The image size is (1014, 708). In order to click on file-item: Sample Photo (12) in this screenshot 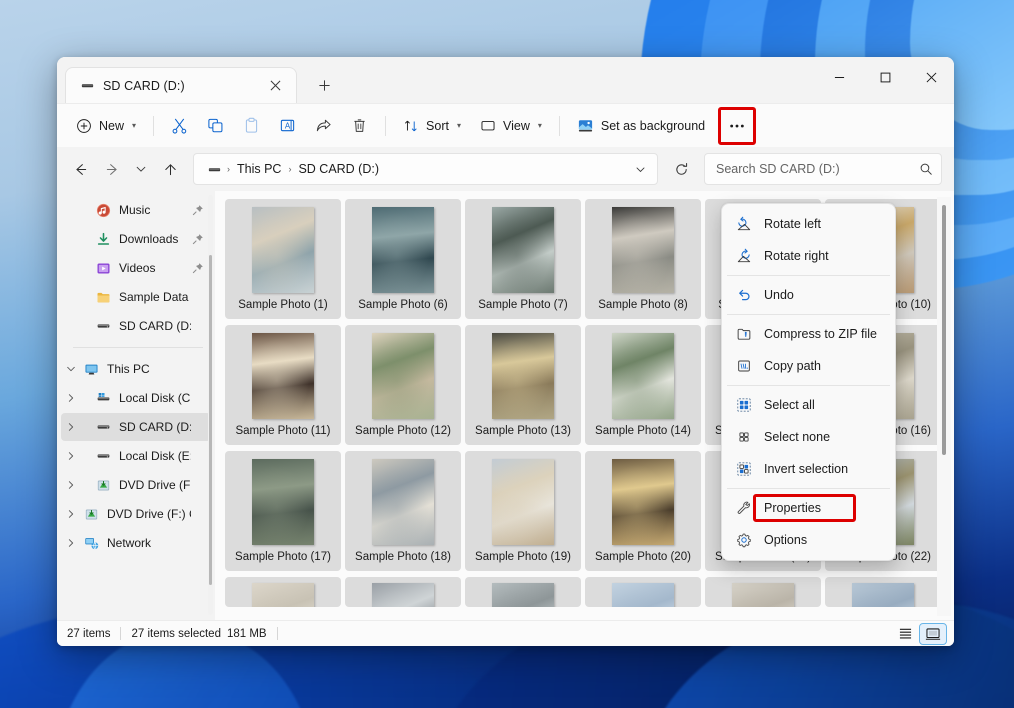, I will do `click(403, 385)`.